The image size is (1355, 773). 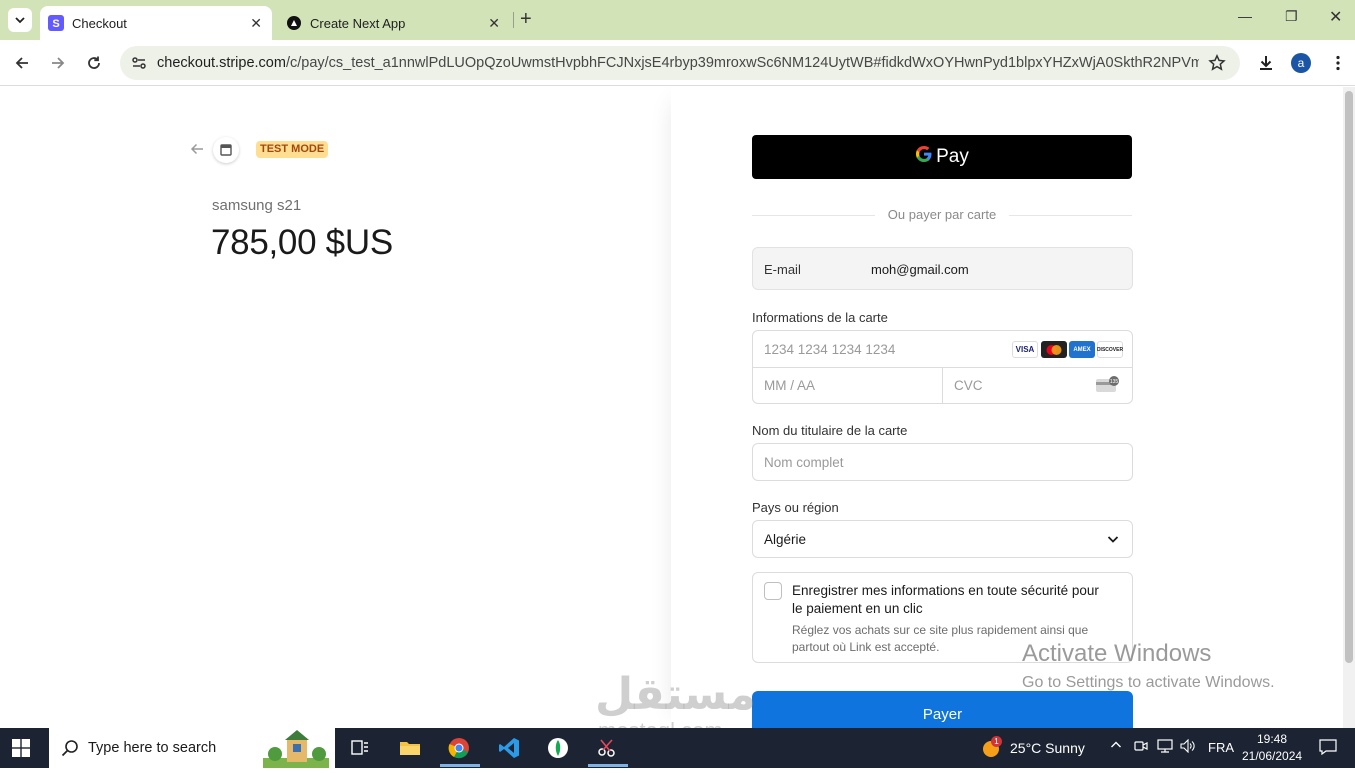 What do you see at coordinates (804, 462) in the screenshot?
I see `cardholder-placeholder: Nom complet` at bounding box center [804, 462].